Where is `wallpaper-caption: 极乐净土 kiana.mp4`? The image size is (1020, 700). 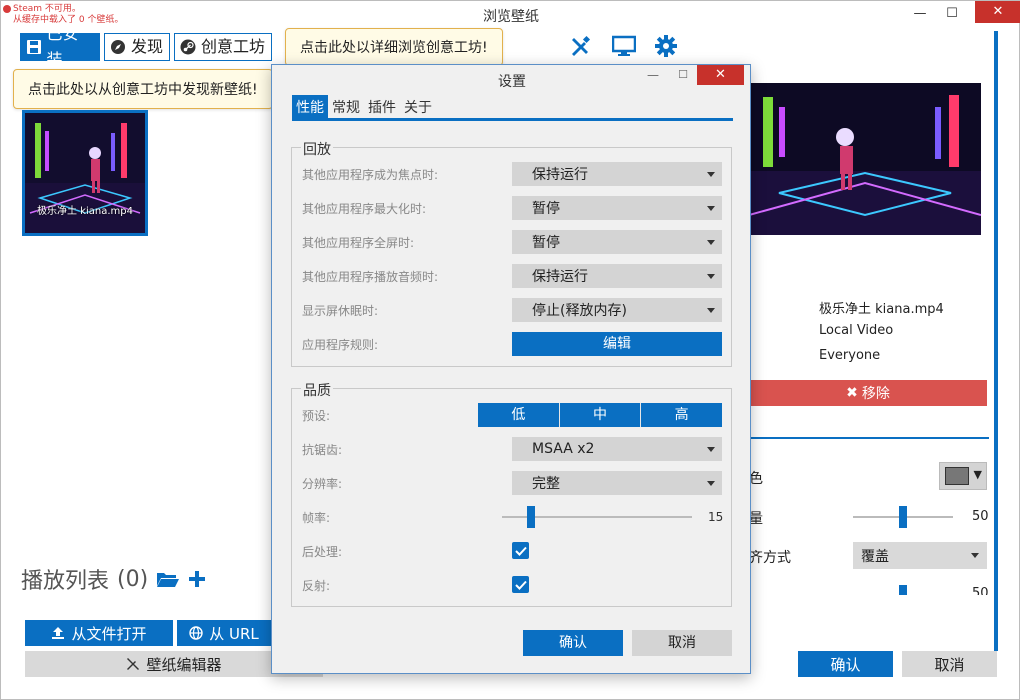
wallpaper-caption: 极乐净土 kiana.mp4 is located at coordinates (85, 211).